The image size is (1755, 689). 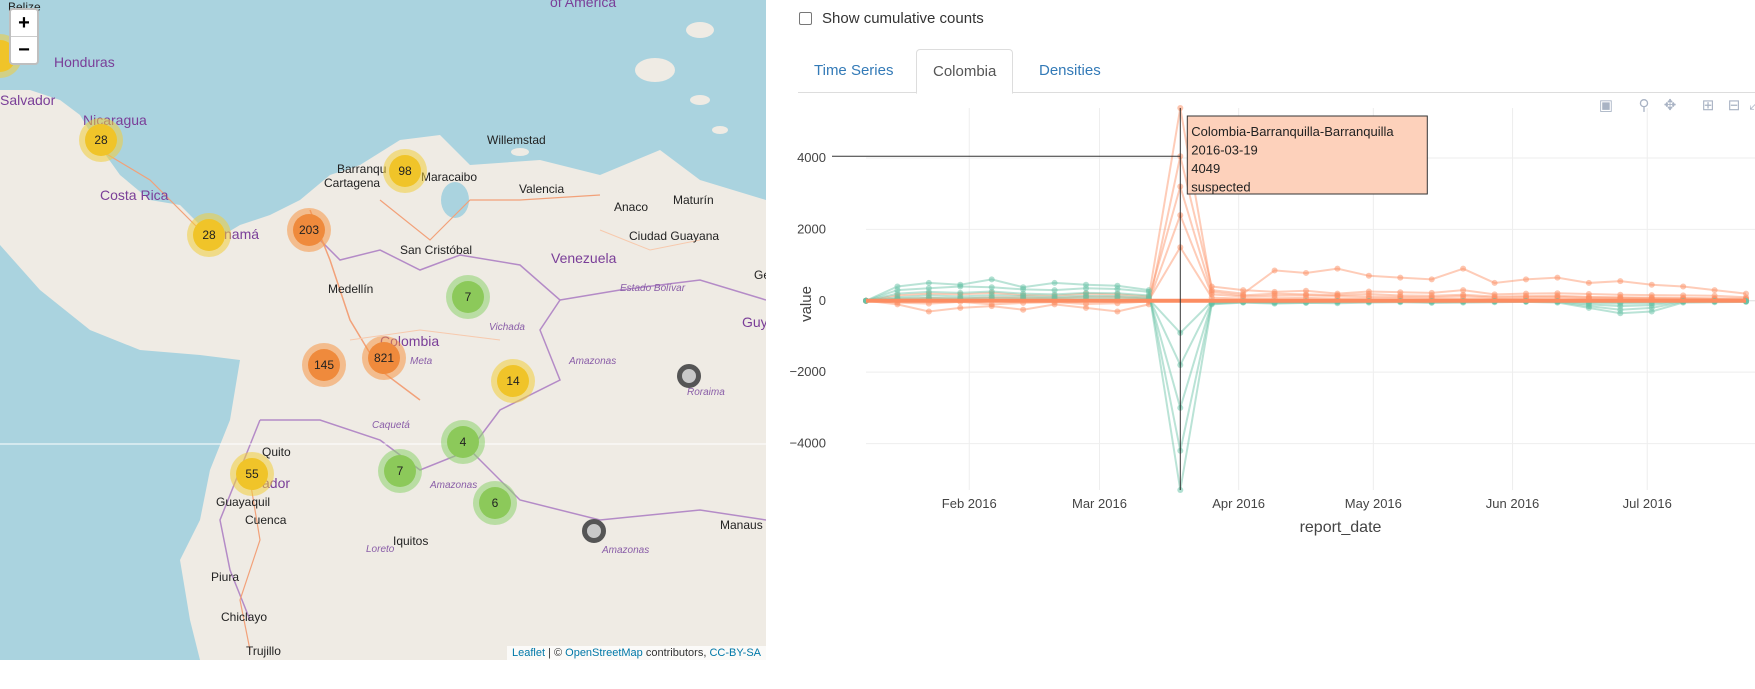 I want to click on cluster-marker: 14, so click(x=513, y=381).